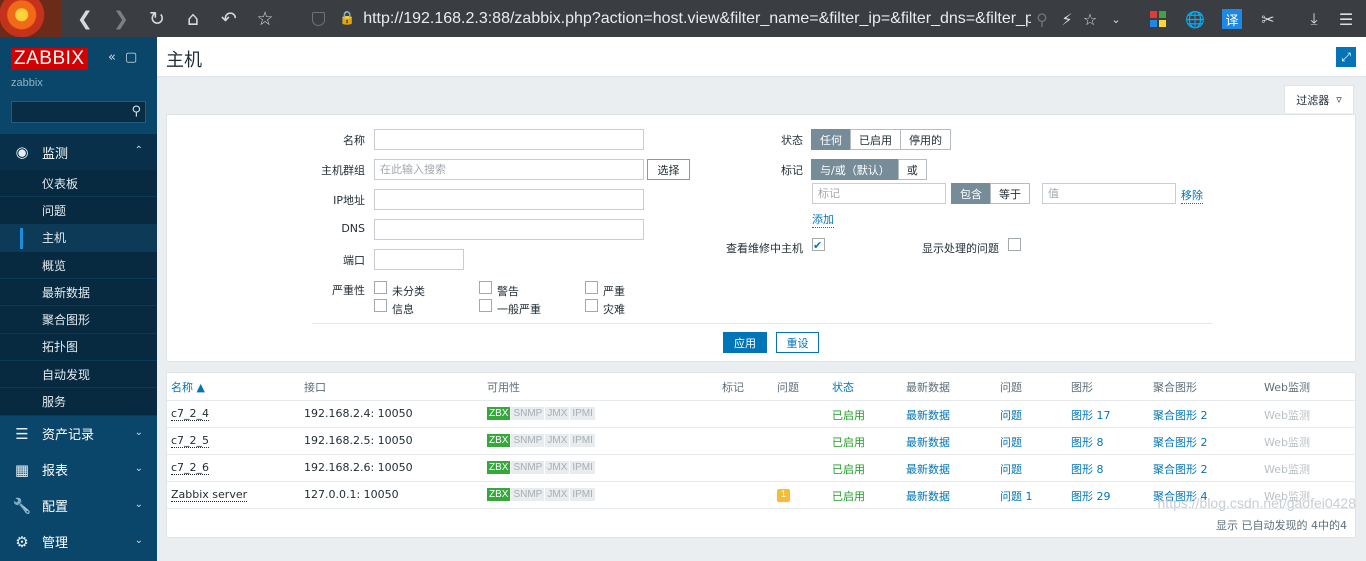 The image size is (1366, 561). I want to click on problem-count-badge: 1, so click(783, 495).